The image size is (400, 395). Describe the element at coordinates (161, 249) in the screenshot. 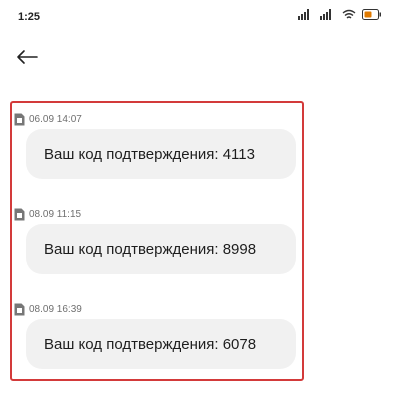

I see `message-bubble: Ваш код подтверждения: 8998` at that location.